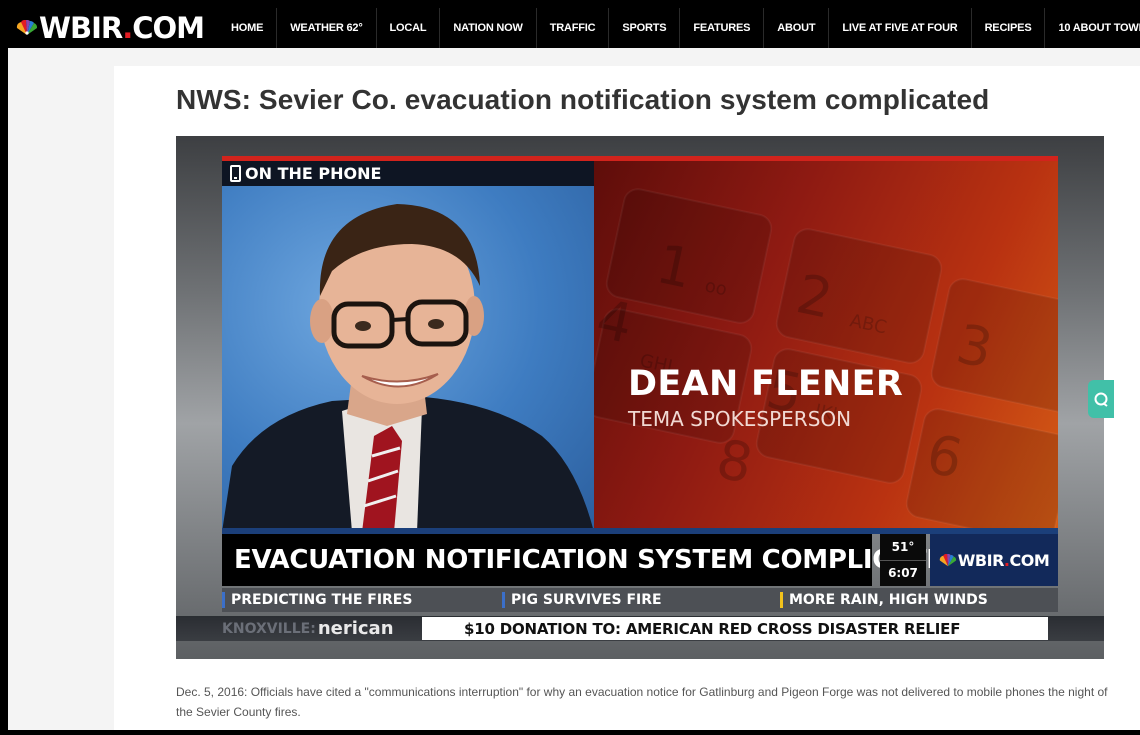  Describe the element at coordinates (408, 173) in the screenshot. I see `on-the-phone-label: ON THE PHONE` at that location.